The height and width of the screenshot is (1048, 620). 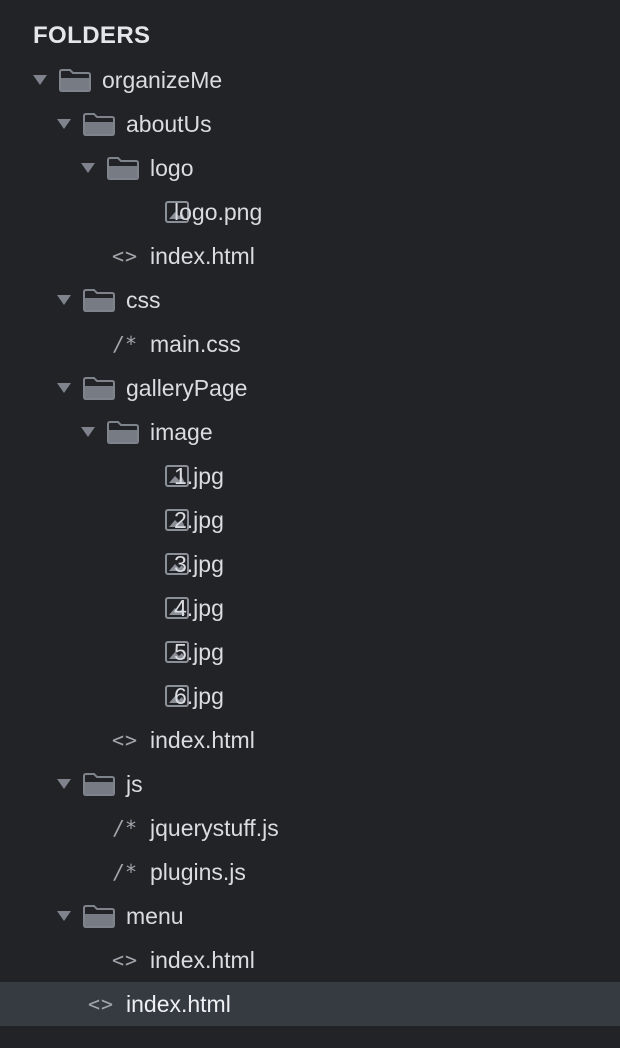 I want to click on folder-label: menu, so click(x=155, y=915).